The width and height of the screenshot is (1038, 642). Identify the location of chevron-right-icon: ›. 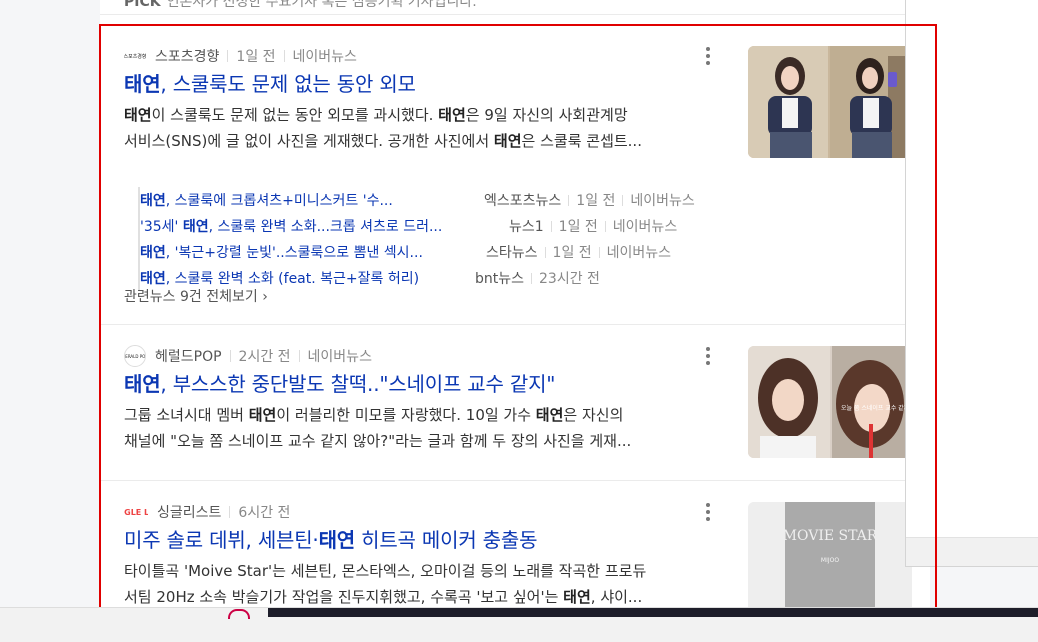
(265, 297).